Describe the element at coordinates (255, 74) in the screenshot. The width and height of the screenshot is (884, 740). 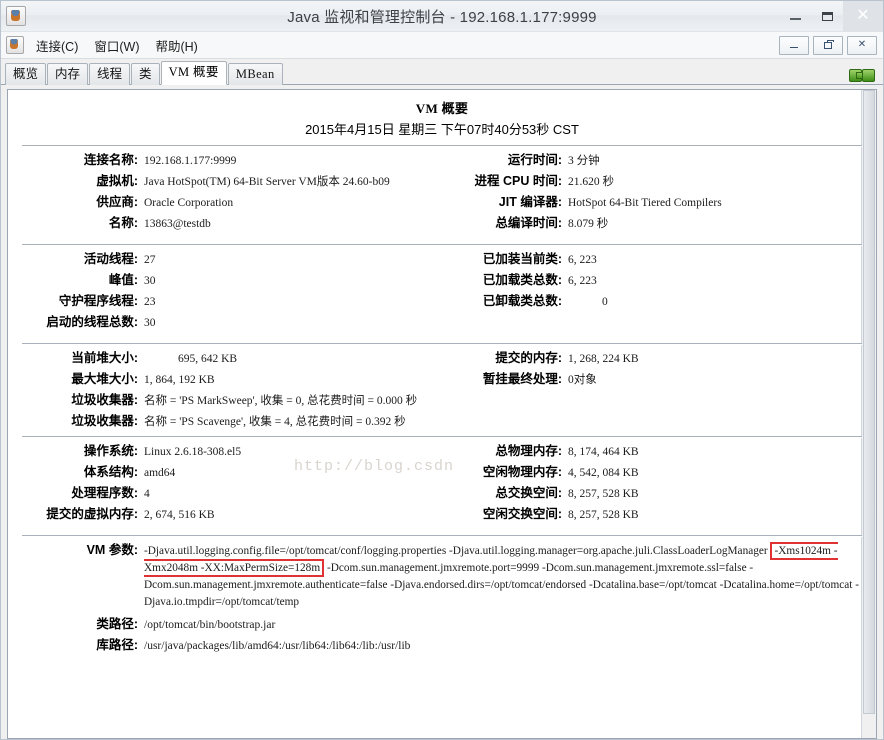
I see `tab-mbean: MBean` at that location.